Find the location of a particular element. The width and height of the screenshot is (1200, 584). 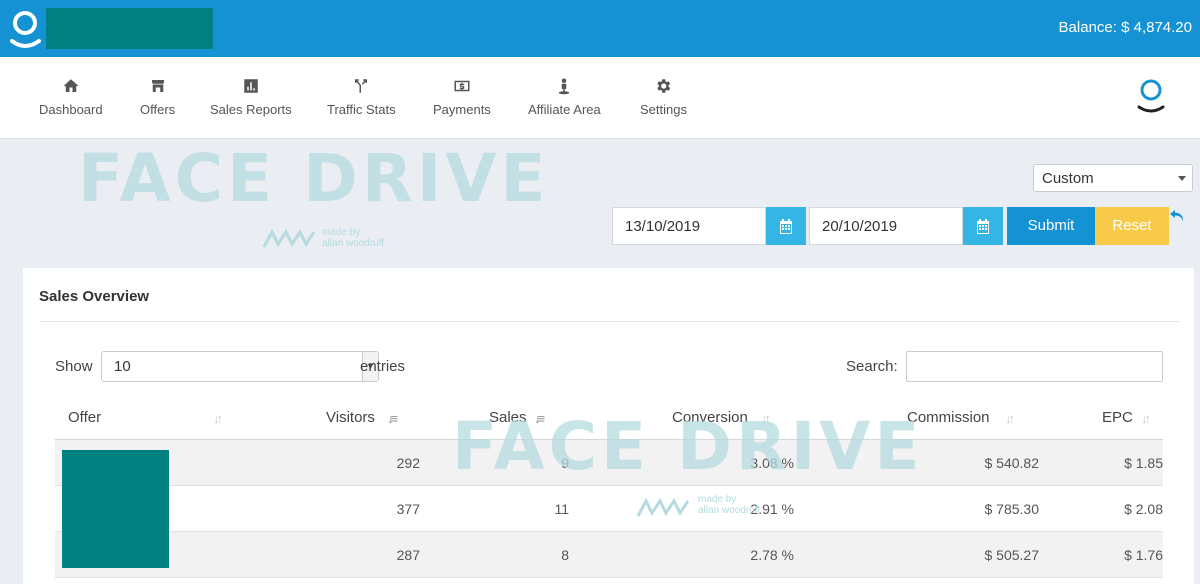

cell-commission: $ 540.82 is located at coordinates (1012, 463).